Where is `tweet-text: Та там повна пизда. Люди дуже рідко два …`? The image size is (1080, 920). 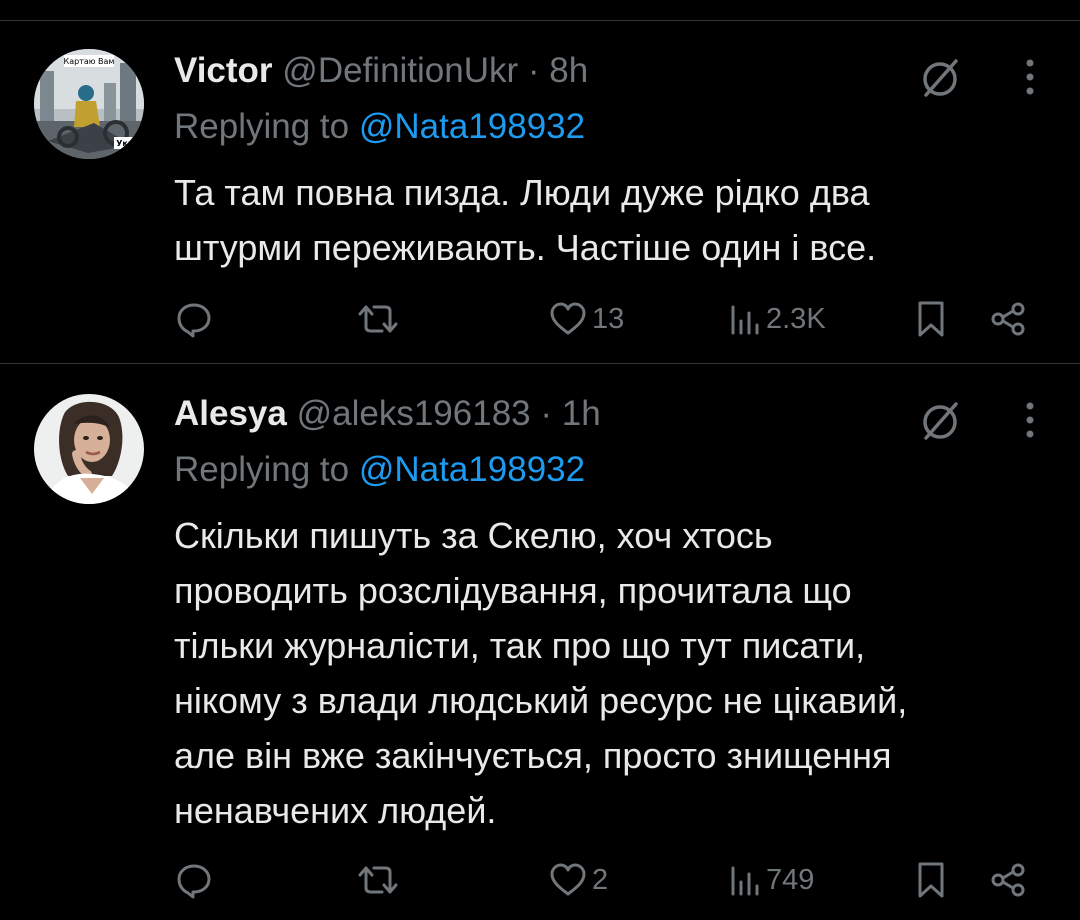
tweet-text: Та там повна пизда. Люди дуже рідко два … is located at coordinates (609, 220).